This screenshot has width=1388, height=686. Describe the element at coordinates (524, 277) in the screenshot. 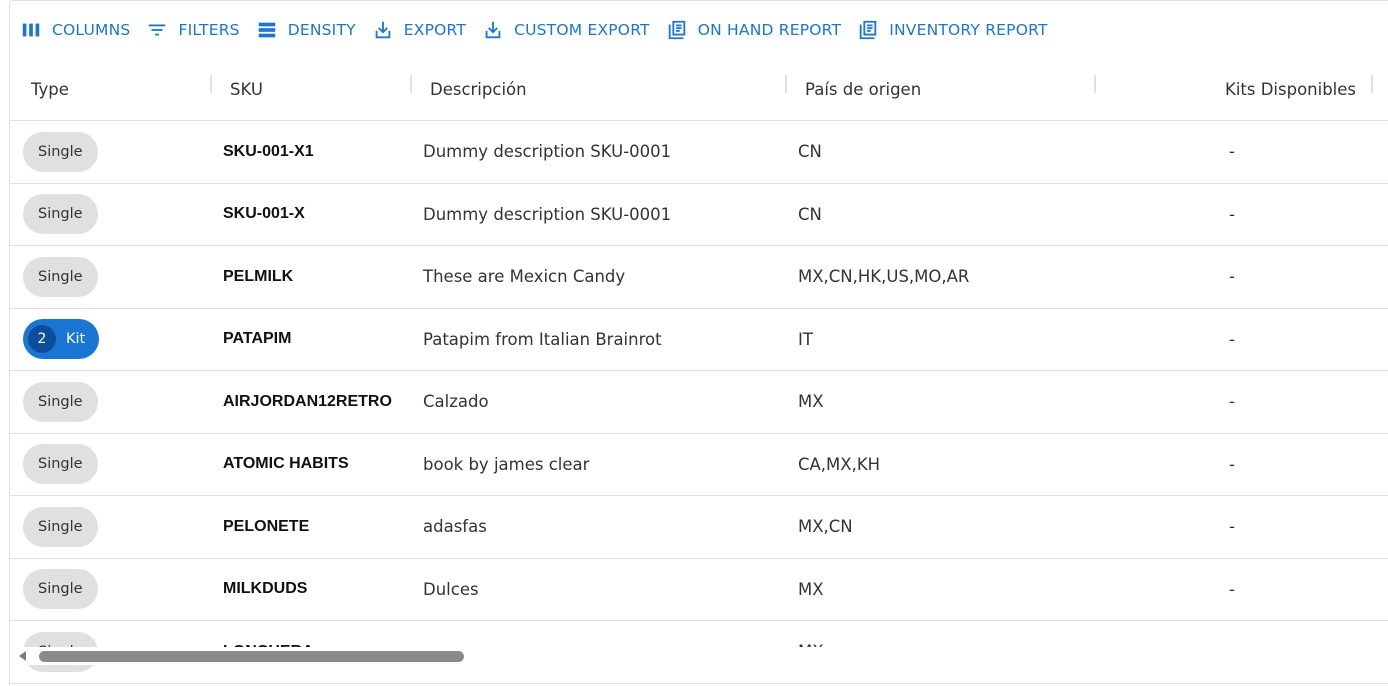

I see `description-cell: These are Mexicn Candy` at that location.